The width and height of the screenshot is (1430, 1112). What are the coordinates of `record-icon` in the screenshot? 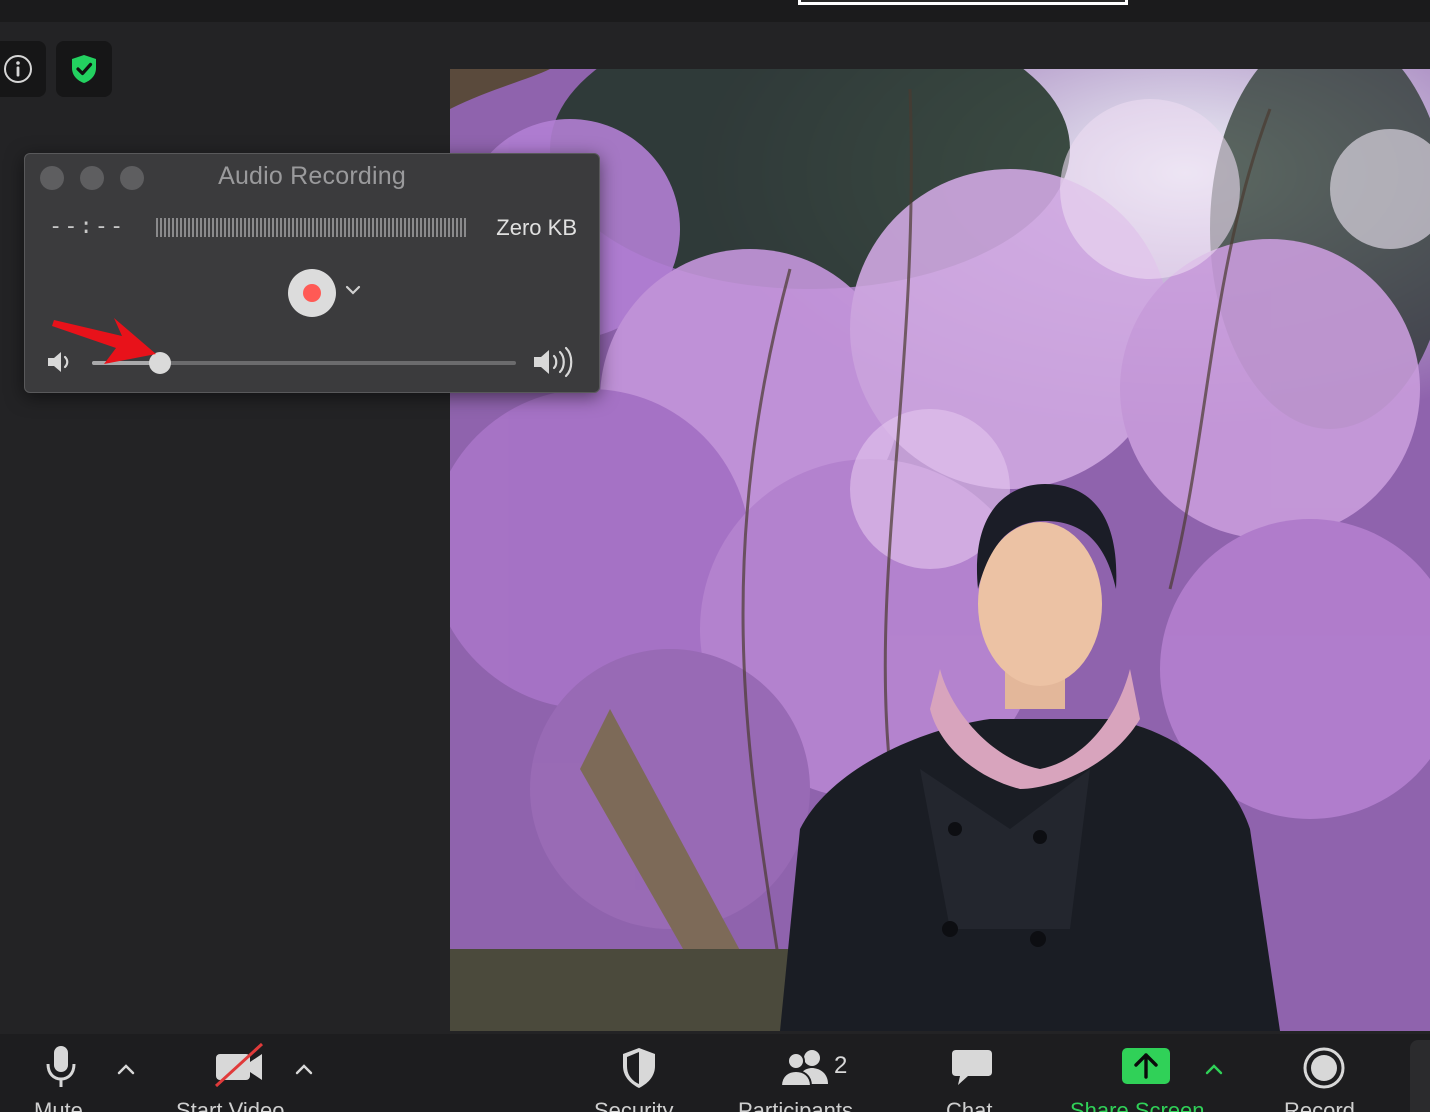 It's located at (1324, 1068).